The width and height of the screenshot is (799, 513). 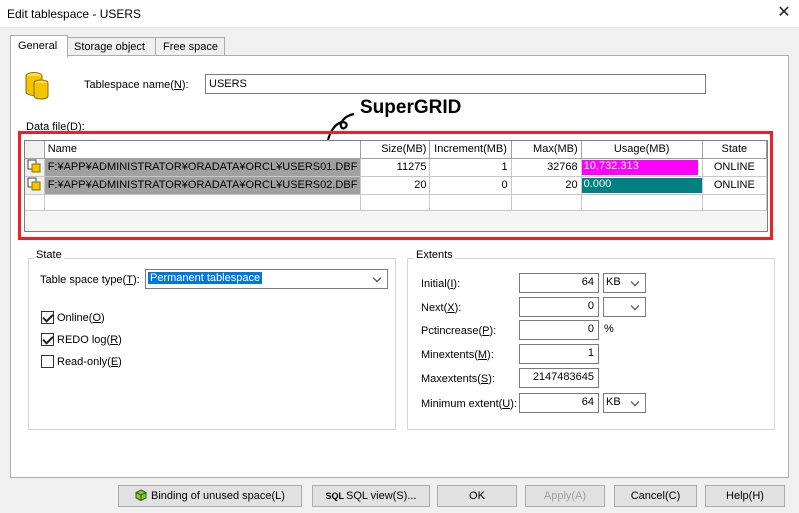 What do you see at coordinates (565, 496) in the screenshot?
I see `apply-button: Apply(A)` at bounding box center [565, 496].